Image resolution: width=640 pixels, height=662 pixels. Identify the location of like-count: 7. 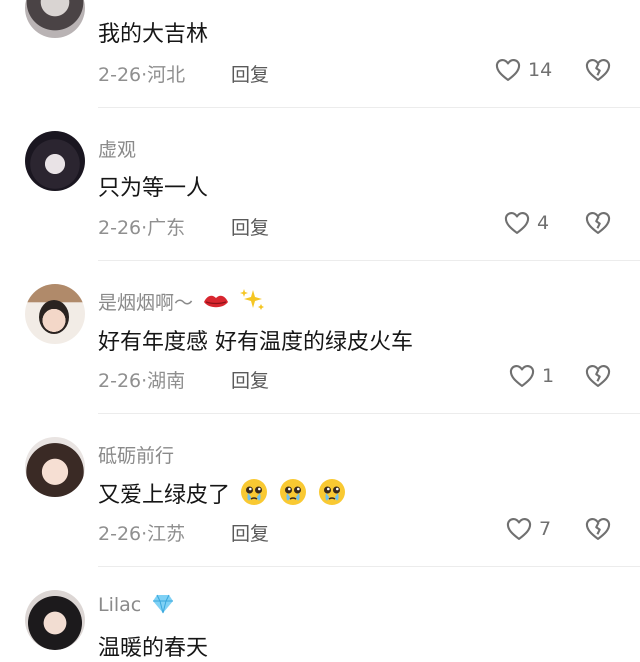
(545, 529).